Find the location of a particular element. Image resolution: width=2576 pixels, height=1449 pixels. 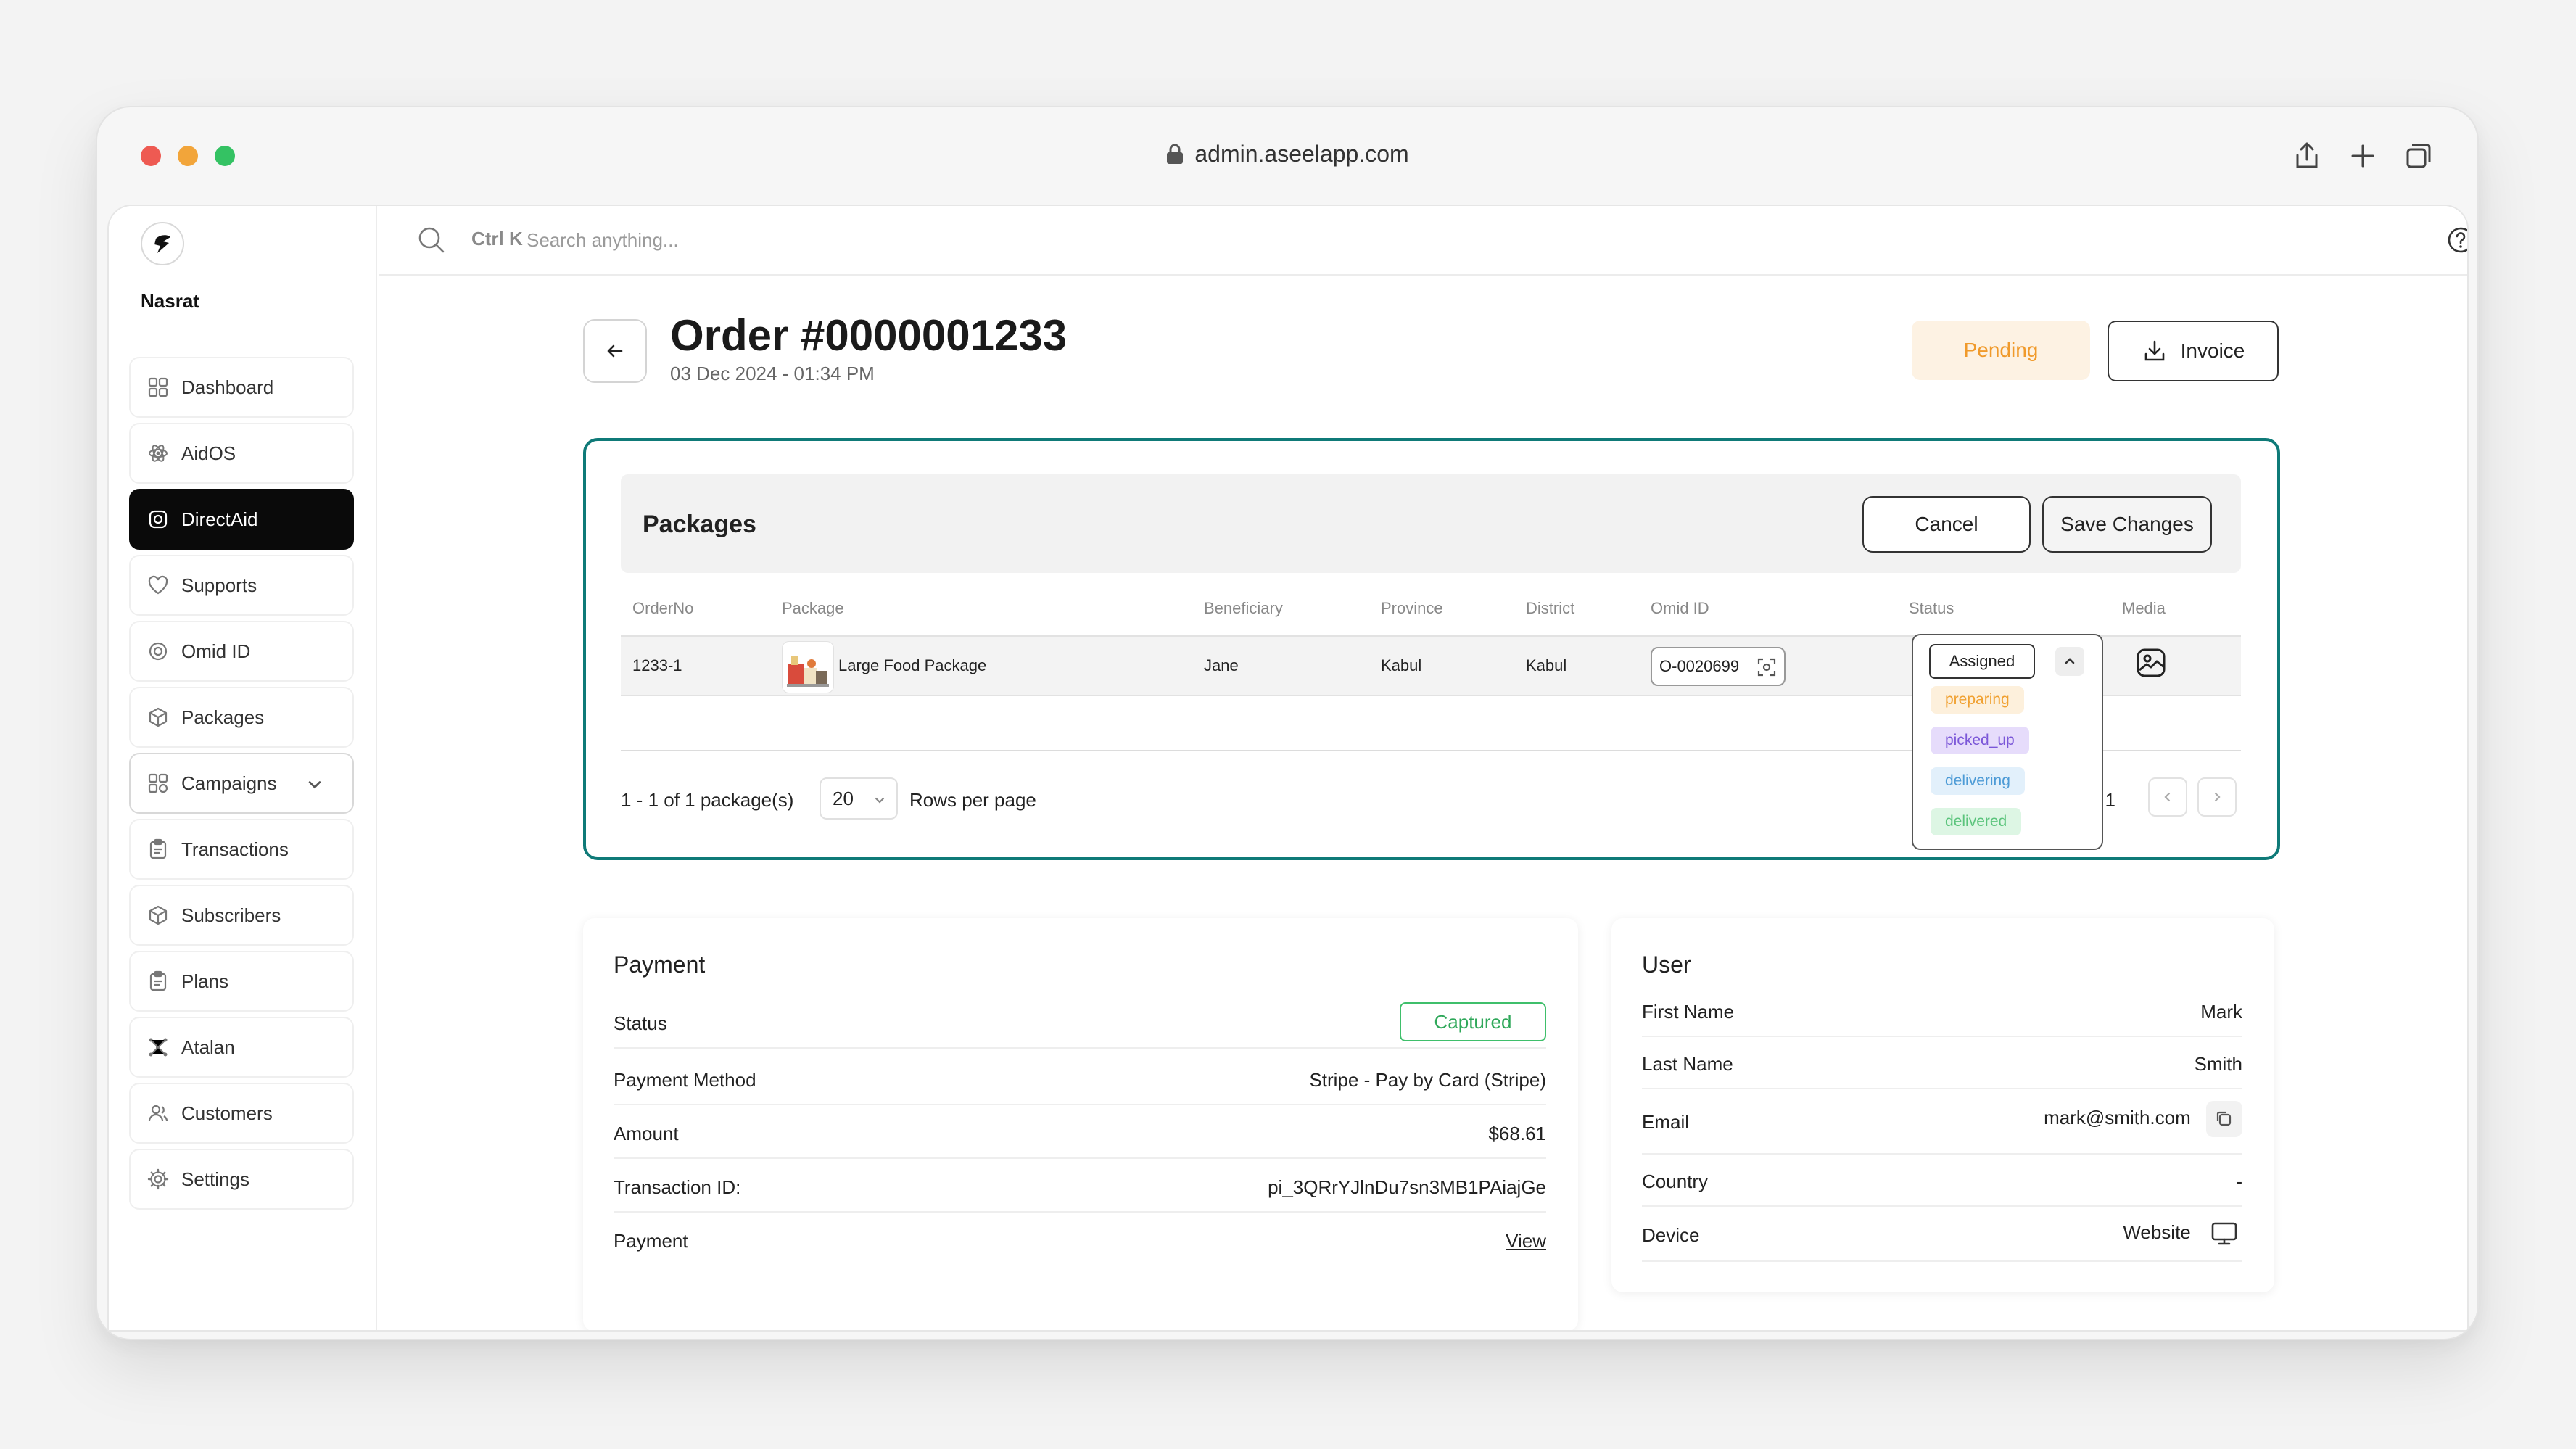

sidebar-item-supports: Supports is located at coordinates (241, 585).